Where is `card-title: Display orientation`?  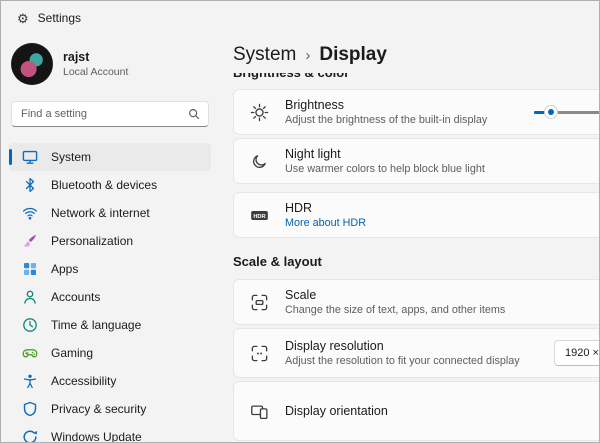
card-title: Display orientation is located at coordinates (336, 411).